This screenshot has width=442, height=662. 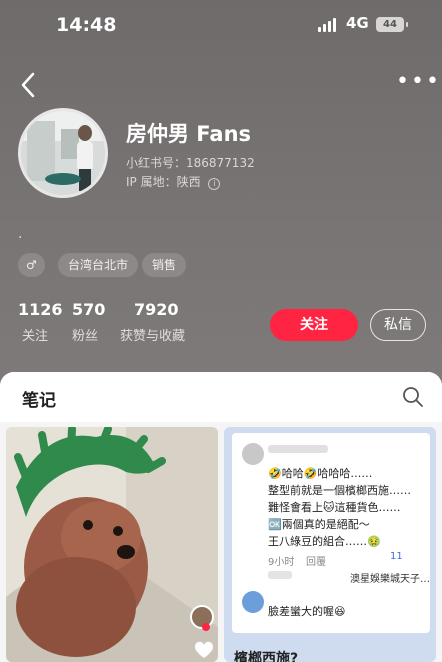 What do you see at coordinates (190, 162) in the screenshot?
I see `red-id: 小红书号：186877132` at bounding box center [190, 162].